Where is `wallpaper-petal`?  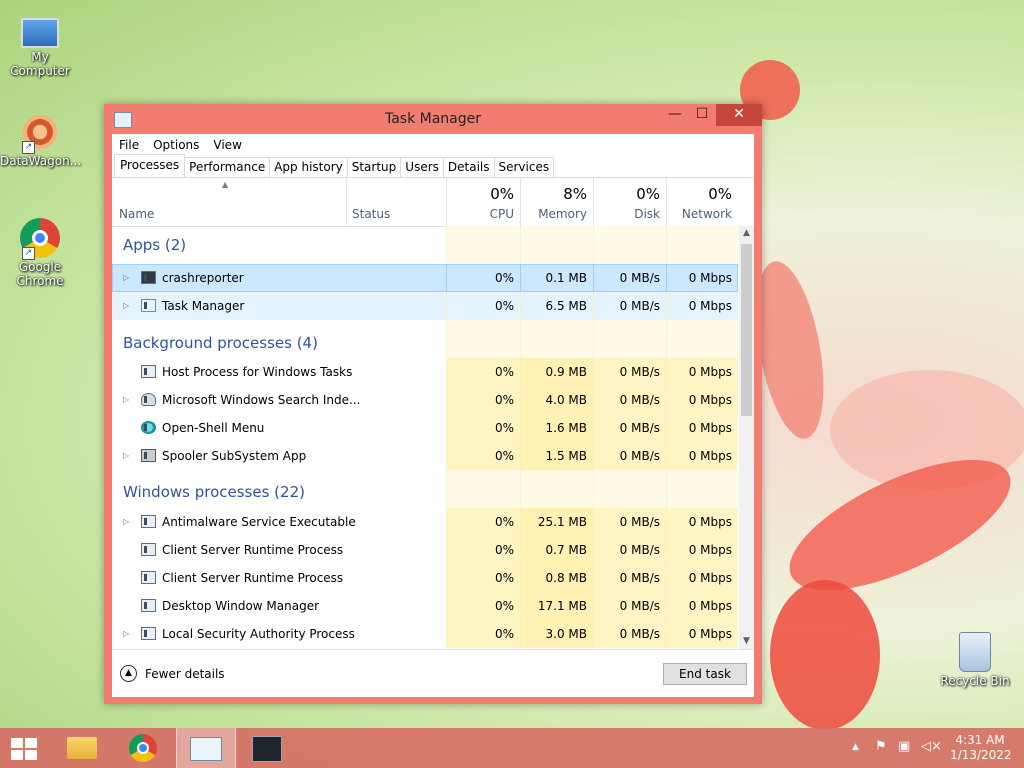 wallpaper-petal is located at coordinates (825, 655).